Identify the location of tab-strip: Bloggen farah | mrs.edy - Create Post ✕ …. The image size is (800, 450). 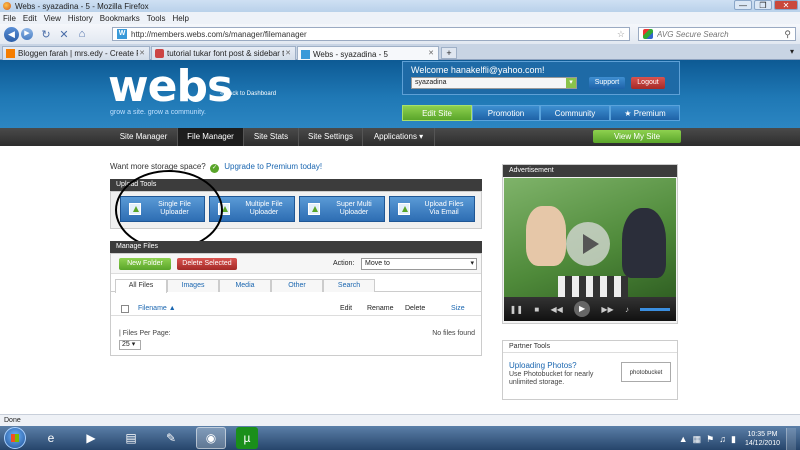
(400, 52).